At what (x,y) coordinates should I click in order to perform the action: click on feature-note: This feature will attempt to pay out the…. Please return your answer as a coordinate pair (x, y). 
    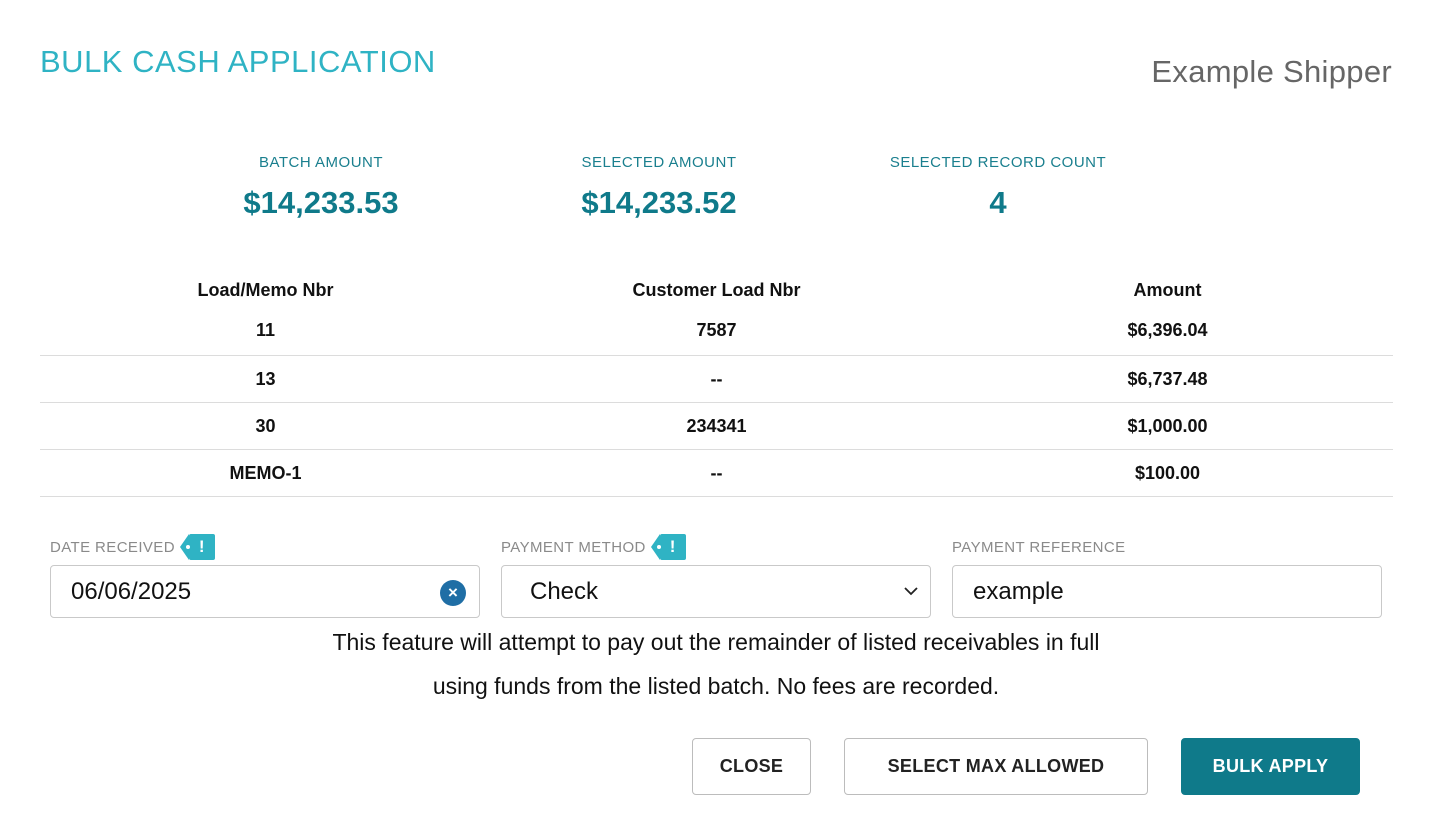
    Looking at the image, I should click on (716, 664).